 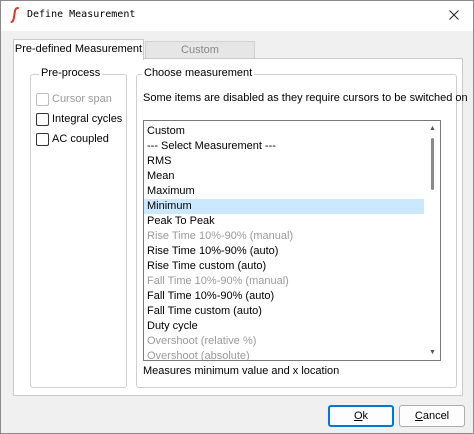 What do you see at coordinates (432, 352) in the screenshot?
I see `arrow-down-icon: ▼` at bounding box center [432, 352].